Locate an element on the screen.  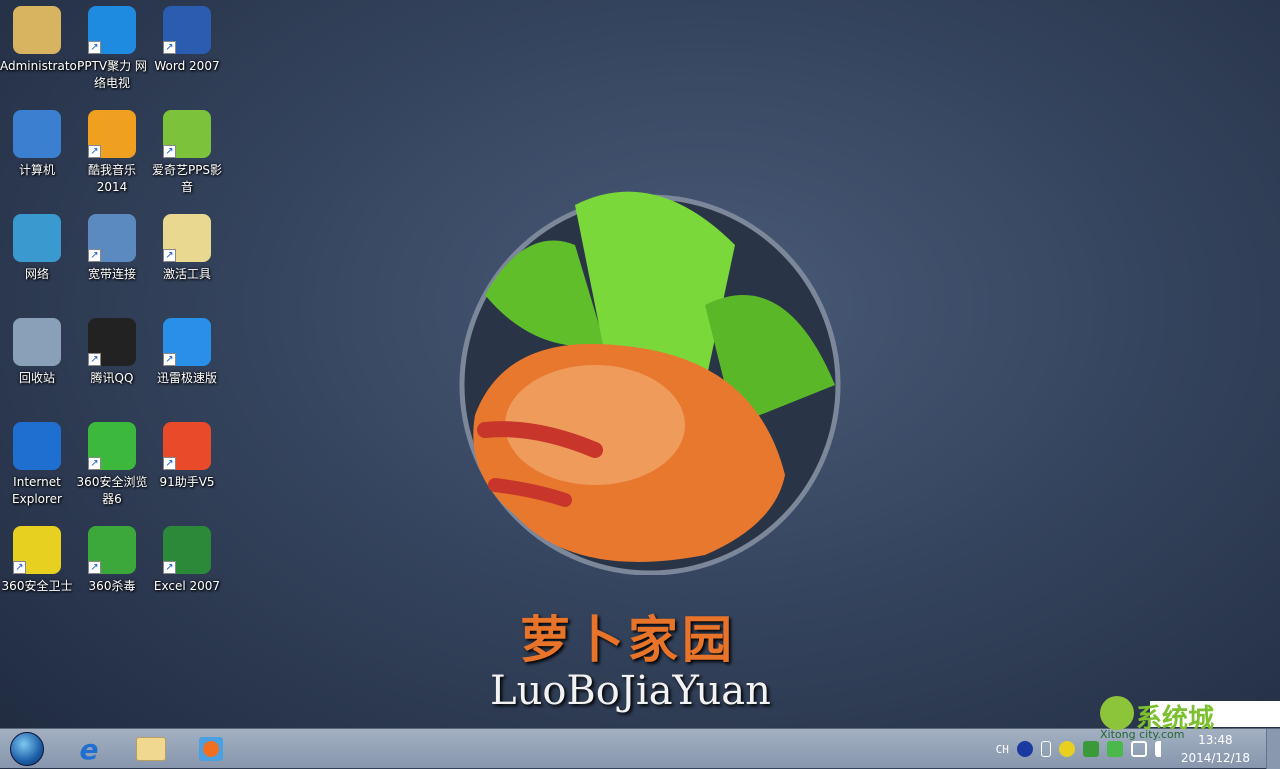
explorer-icon is located at coordinates (151, 749).